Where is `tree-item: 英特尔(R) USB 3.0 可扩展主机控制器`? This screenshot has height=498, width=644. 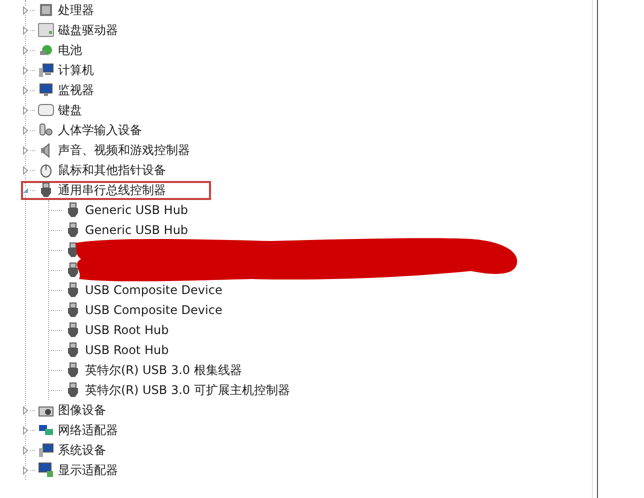
tree-item: 英特尔(R) USB 3.0 可扩展主机控制器 is located at coordinates (187, 390).